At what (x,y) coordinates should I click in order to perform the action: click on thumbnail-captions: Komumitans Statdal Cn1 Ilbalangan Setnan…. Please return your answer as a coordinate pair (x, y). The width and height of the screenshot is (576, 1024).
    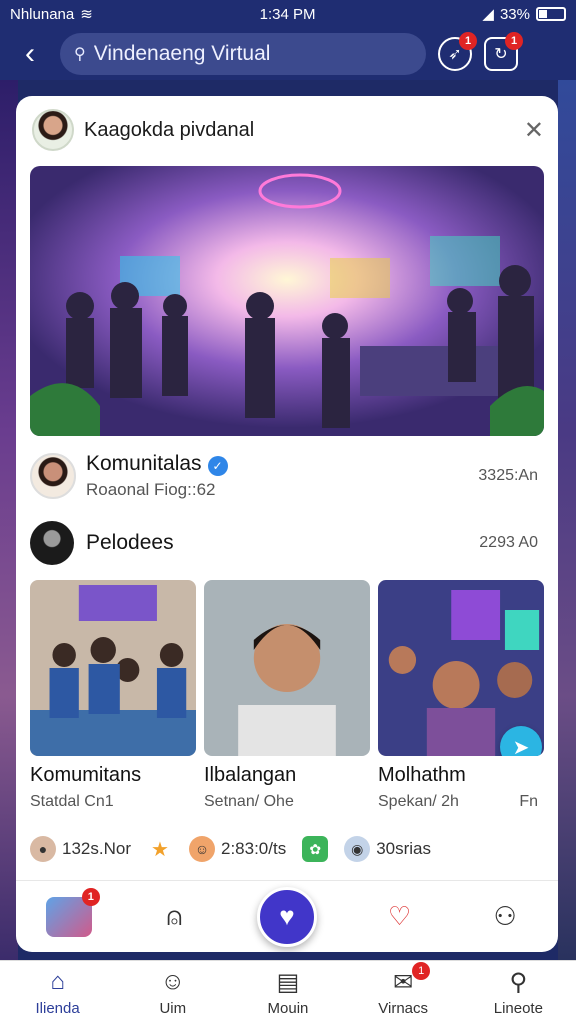
    Looking at the image, I should click on (287, 787).